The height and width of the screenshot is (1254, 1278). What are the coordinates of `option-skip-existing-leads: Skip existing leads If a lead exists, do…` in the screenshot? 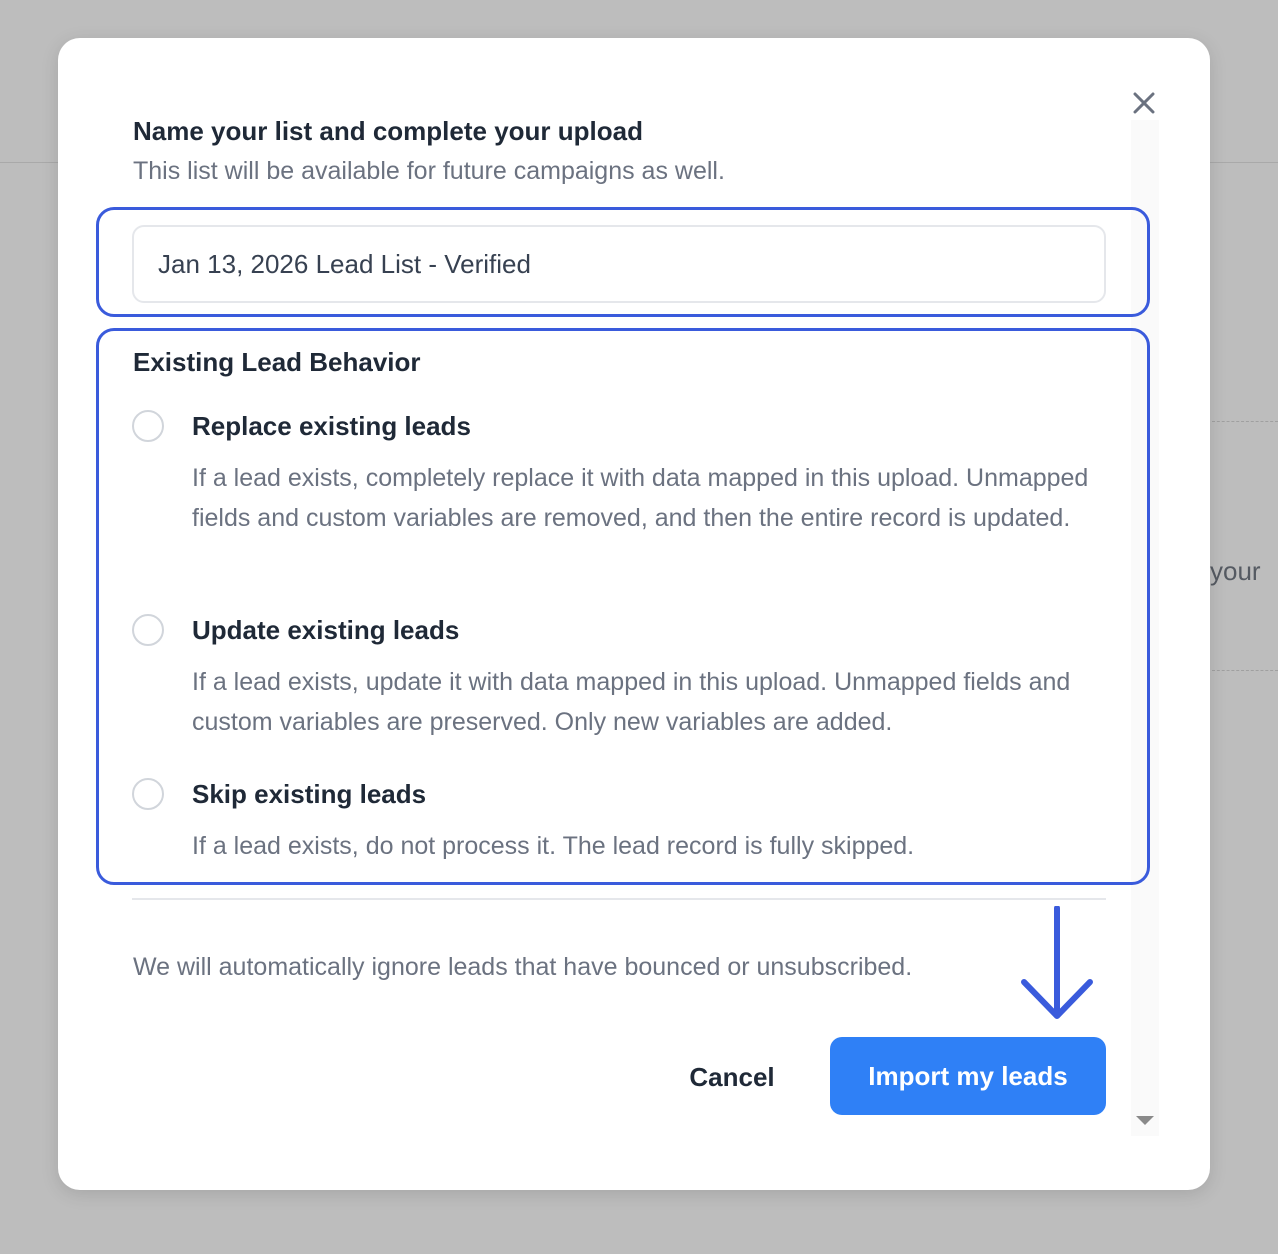 It's located at (612, 823).